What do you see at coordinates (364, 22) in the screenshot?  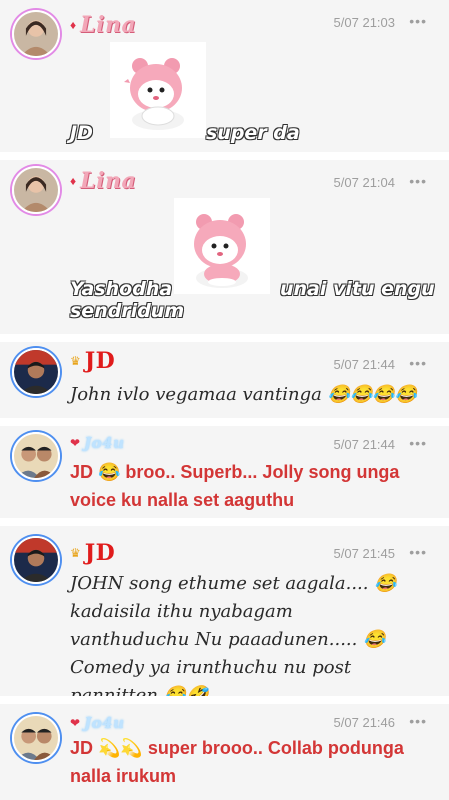 I see `timestamp: 5/07 21:03` at bounding box center [364, 22].